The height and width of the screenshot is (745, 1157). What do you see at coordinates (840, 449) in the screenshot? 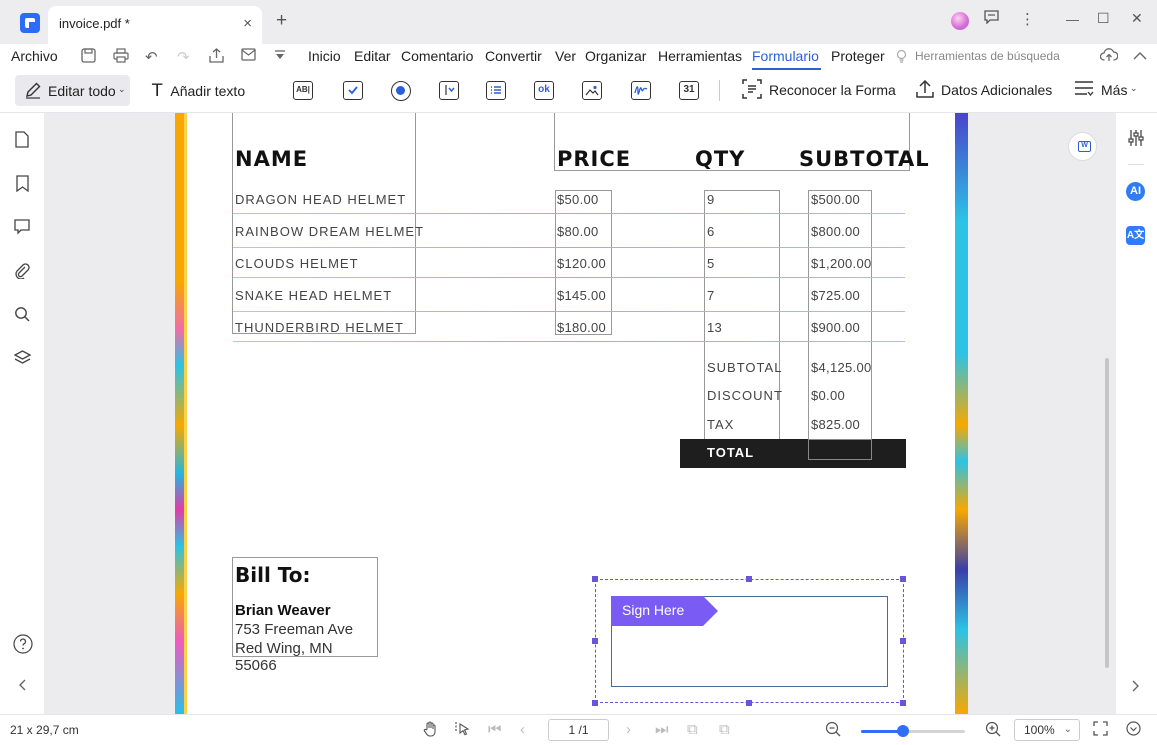
I see `total-field` at bounding box center [840, 449].